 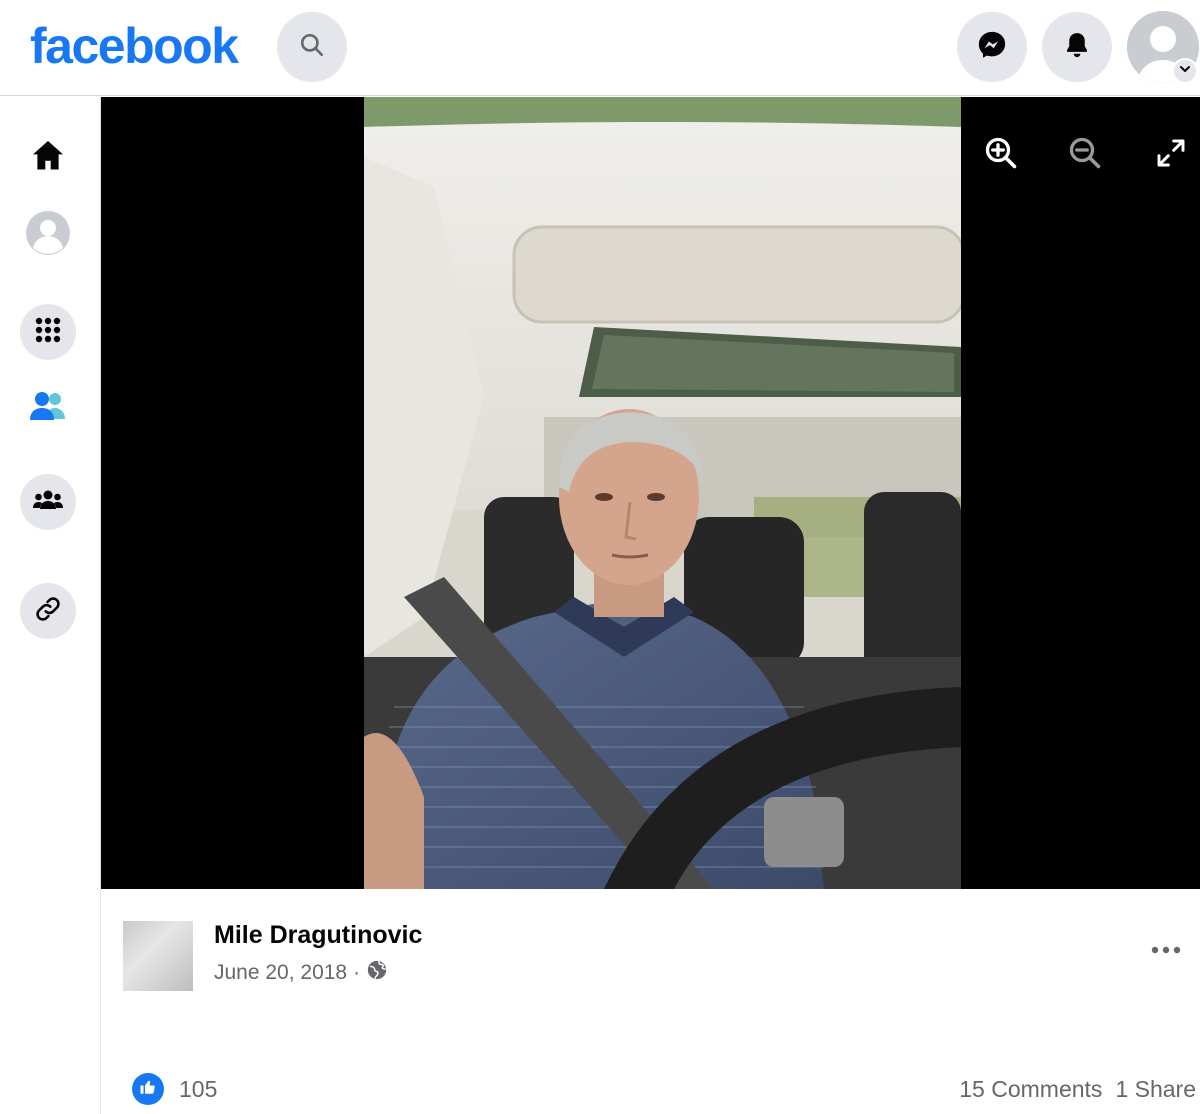 I want to click on account-menu-chevron, so click(x=1185, y=71).